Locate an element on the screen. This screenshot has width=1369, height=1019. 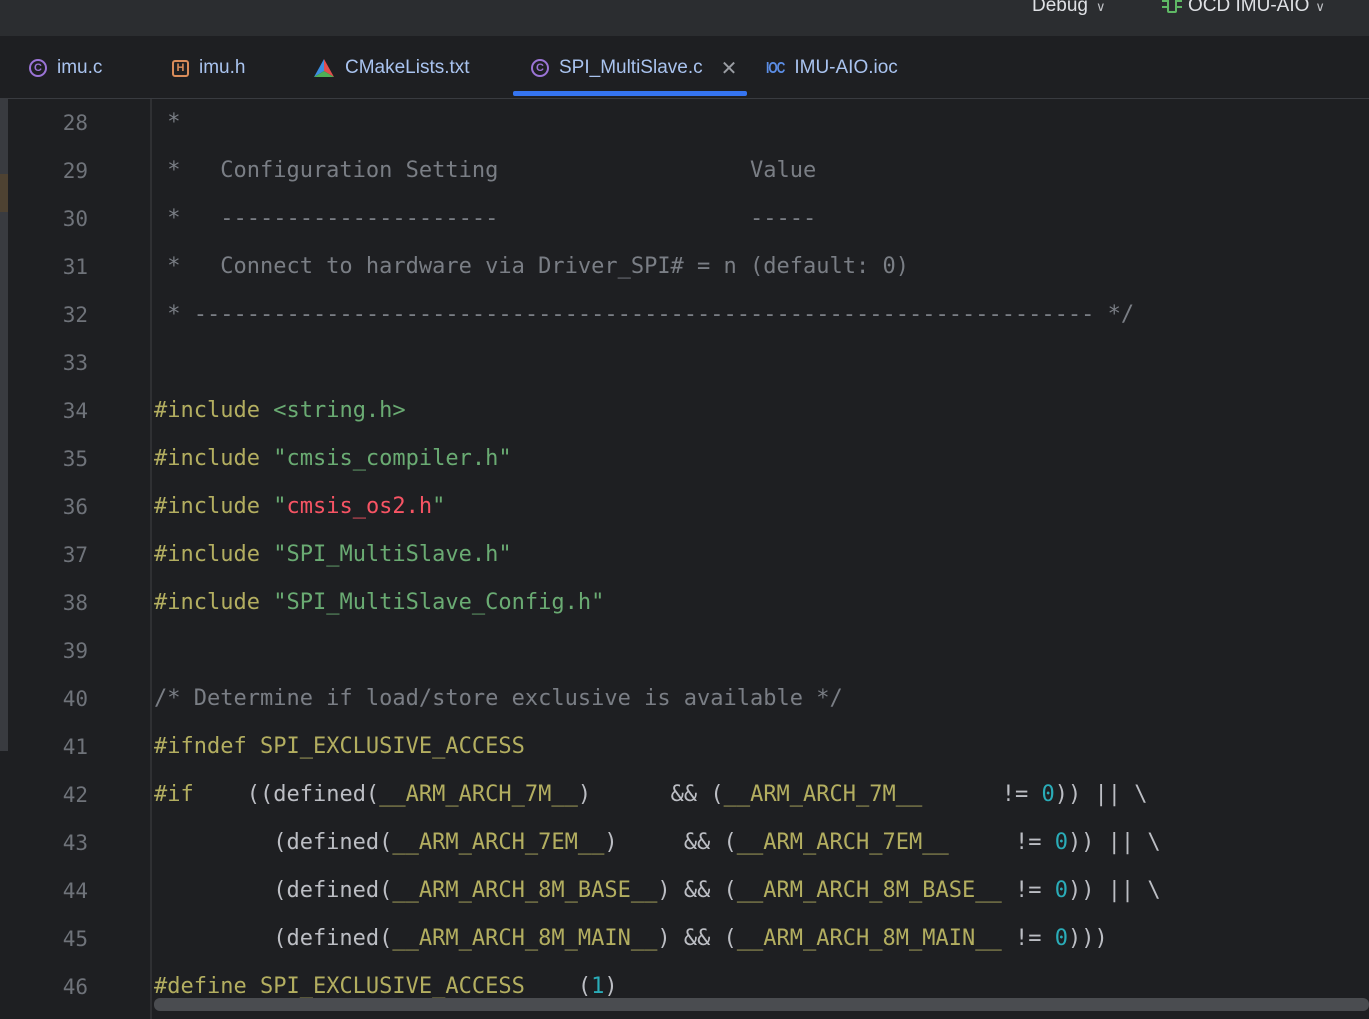
line-number: 33 is located at coordinates (54, 363).